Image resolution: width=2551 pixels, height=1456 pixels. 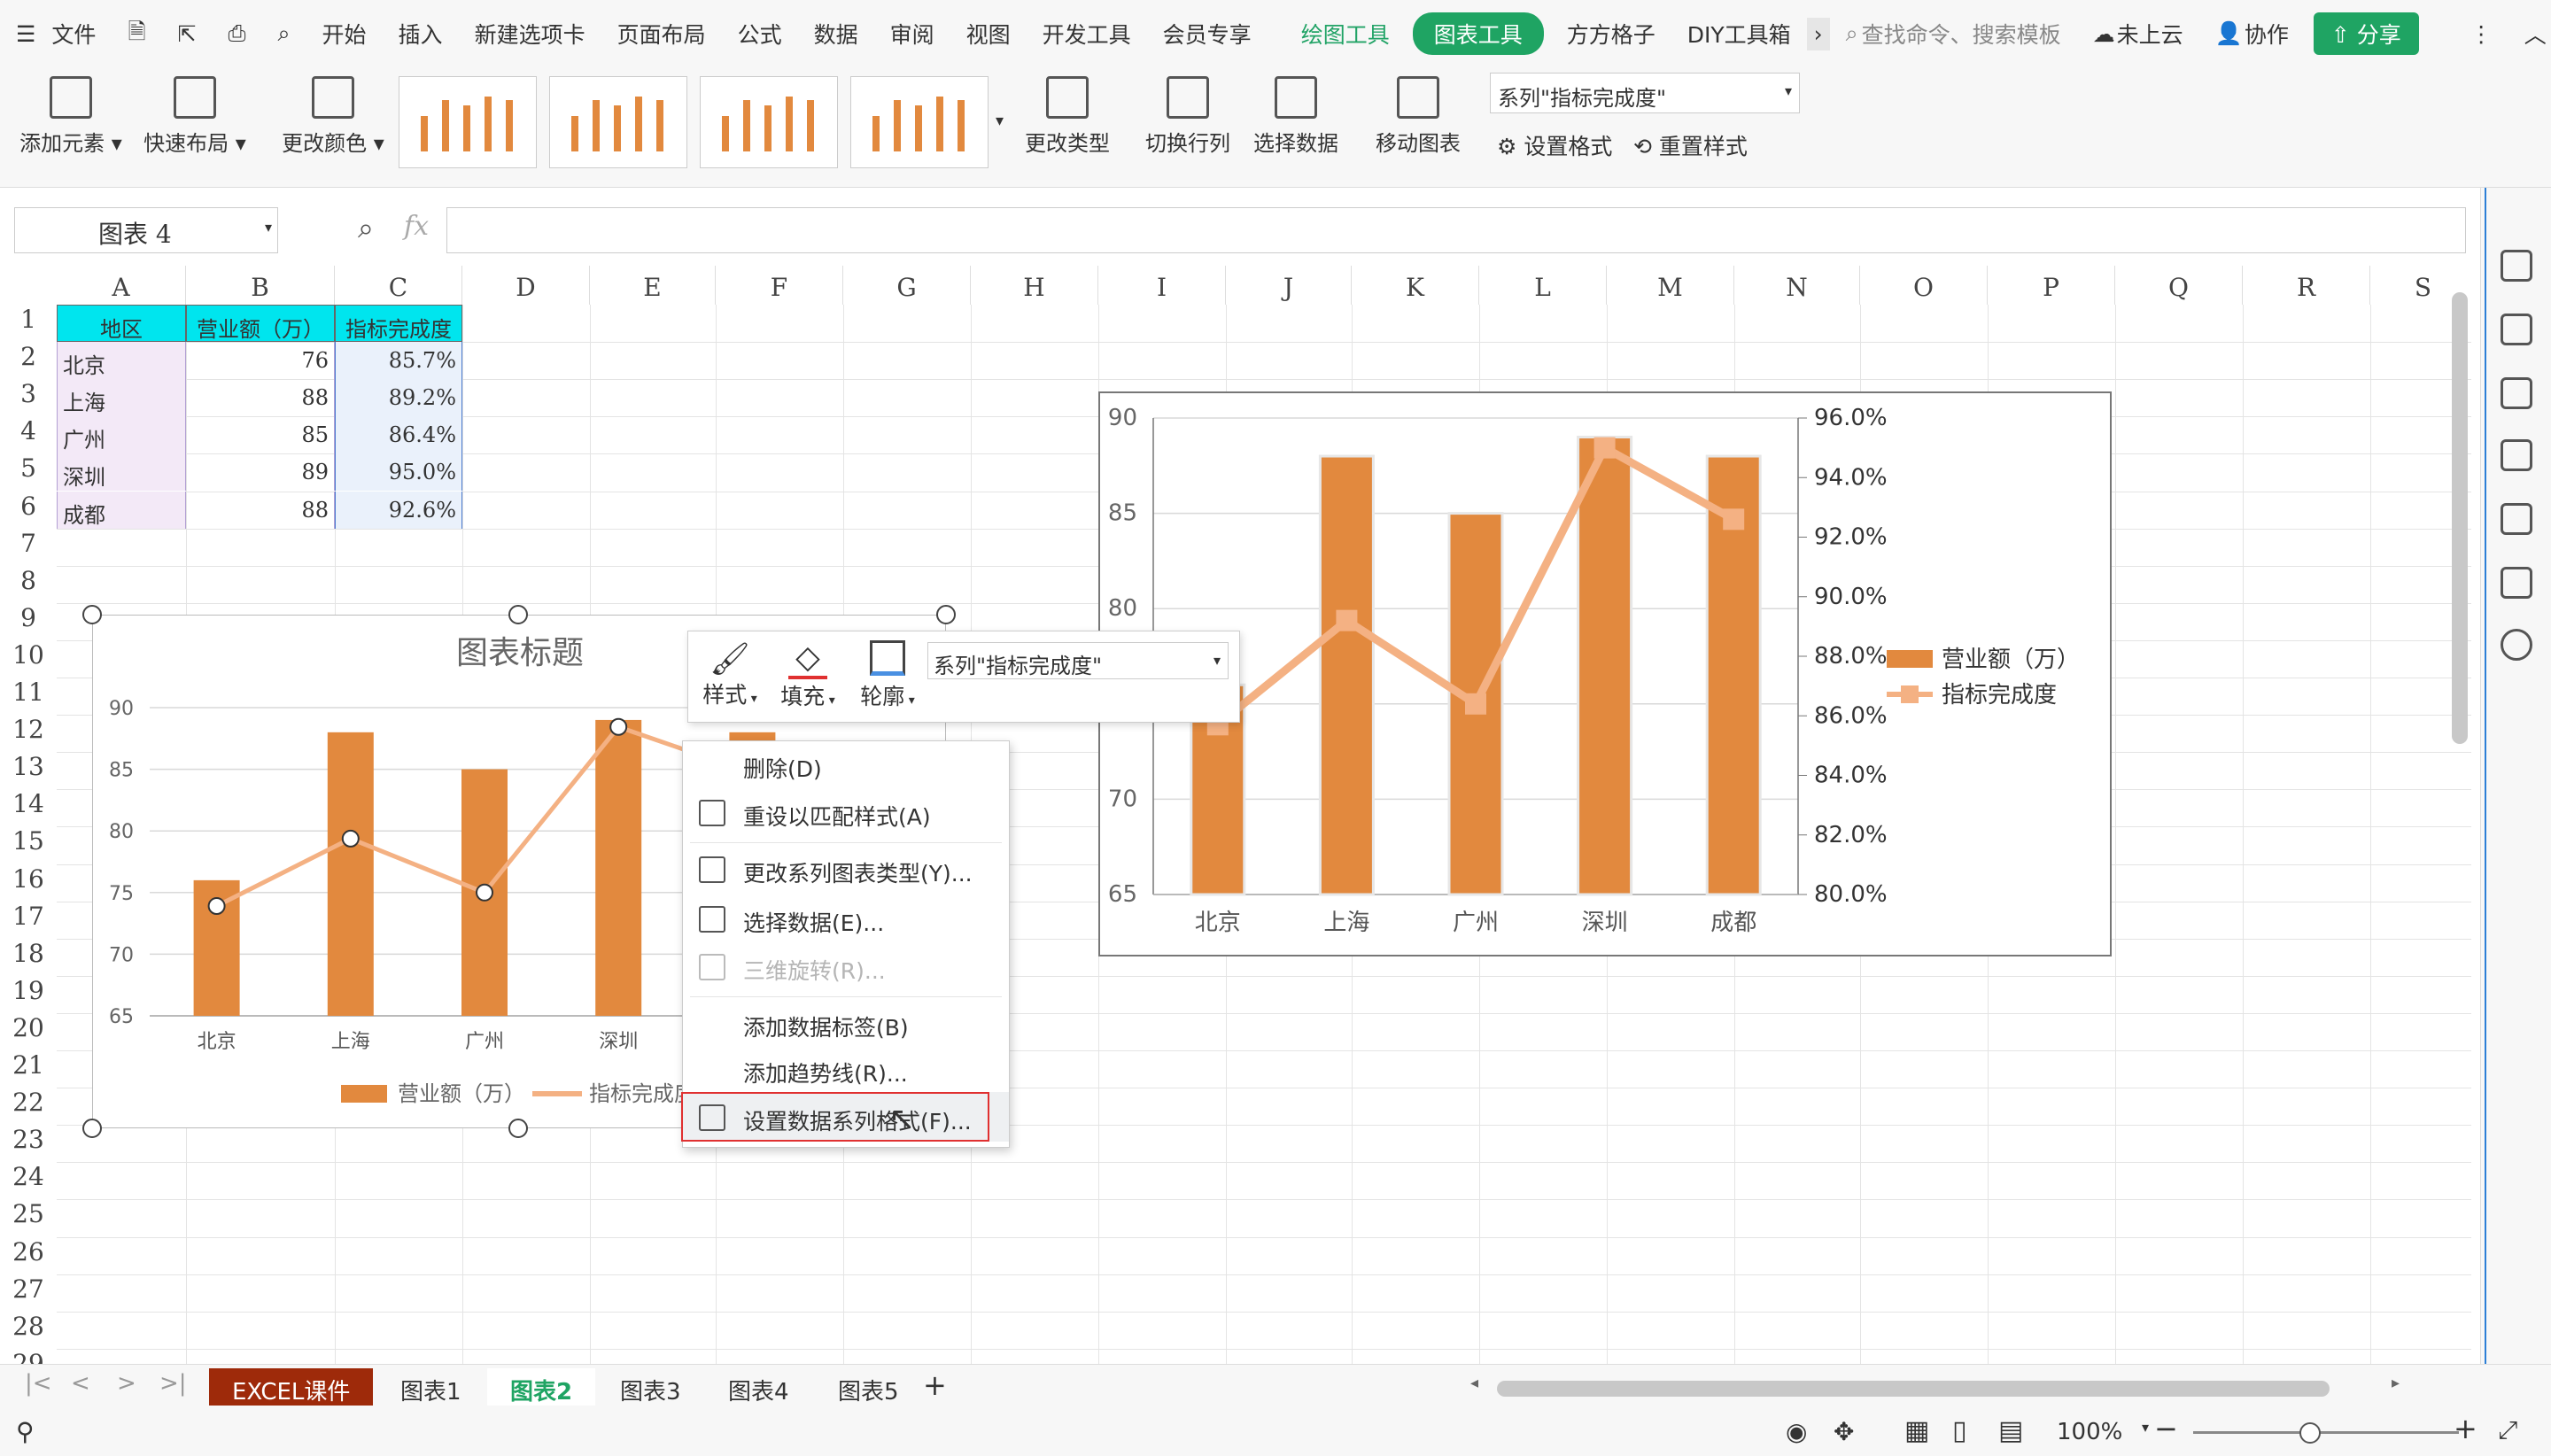 What do you see at coordinates (2508, 1430) in the screenshot?
I see `fullscreen-icon: ⤢` at bounding box center [2508, 1430].